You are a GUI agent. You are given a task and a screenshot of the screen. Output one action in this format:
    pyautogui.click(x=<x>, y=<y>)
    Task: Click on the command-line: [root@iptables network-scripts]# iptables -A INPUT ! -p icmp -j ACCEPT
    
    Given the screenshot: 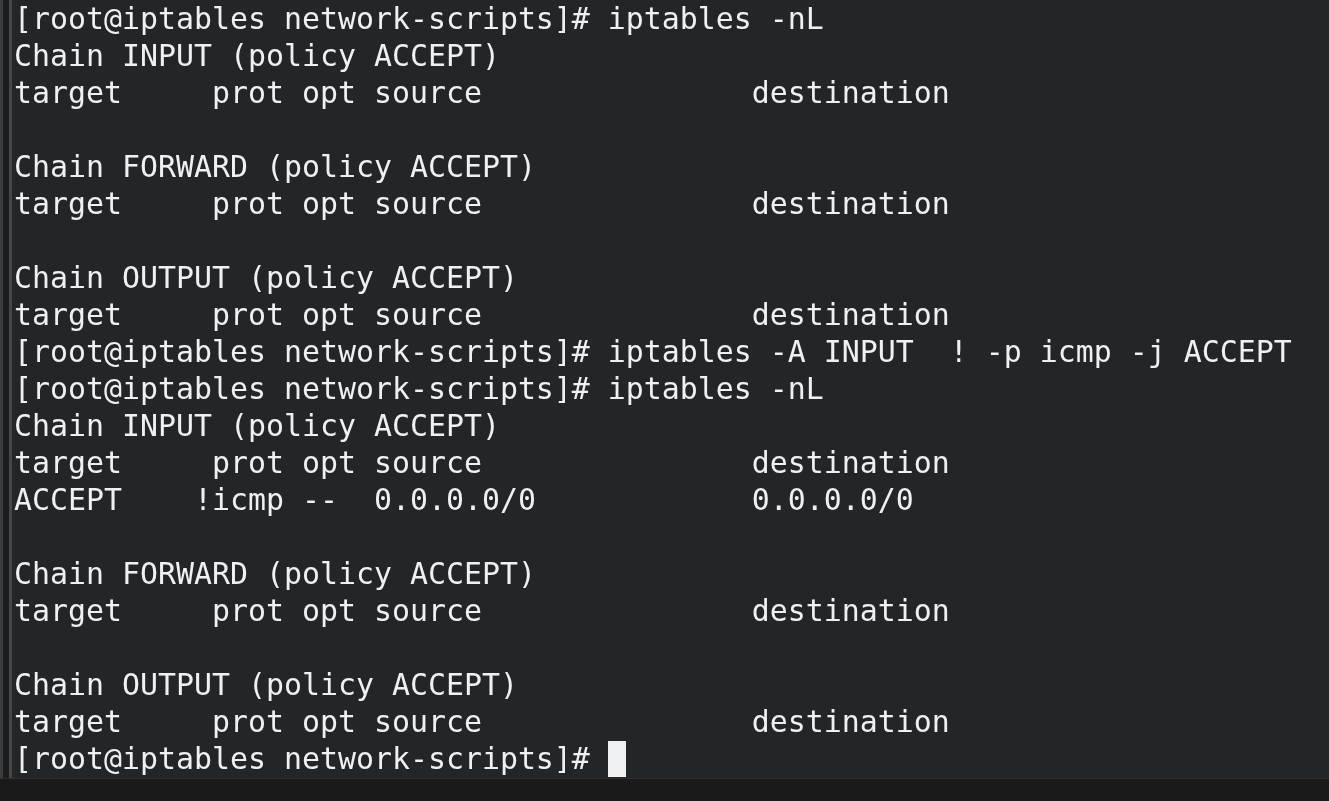 What is the action you would take?
    pyautogui.click(x=653, y=351)
    